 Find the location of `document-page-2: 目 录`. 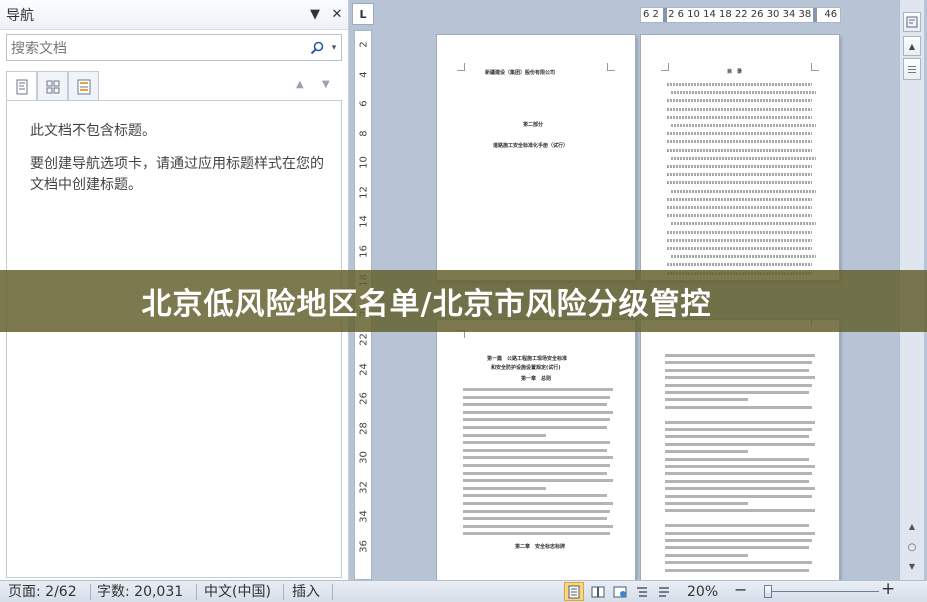

document-page-2: 目 录 is located at coordinates (740, 157).